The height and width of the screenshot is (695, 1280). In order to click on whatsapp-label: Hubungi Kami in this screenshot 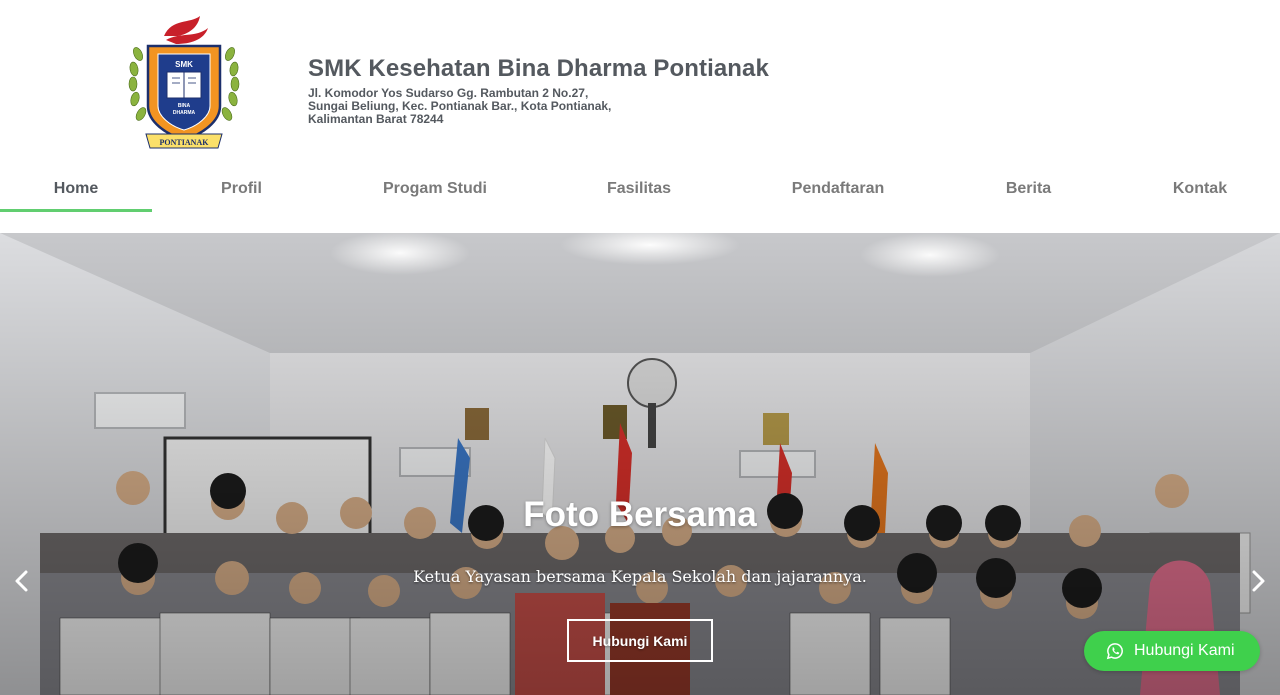, I will do `click(1184, 650)`.